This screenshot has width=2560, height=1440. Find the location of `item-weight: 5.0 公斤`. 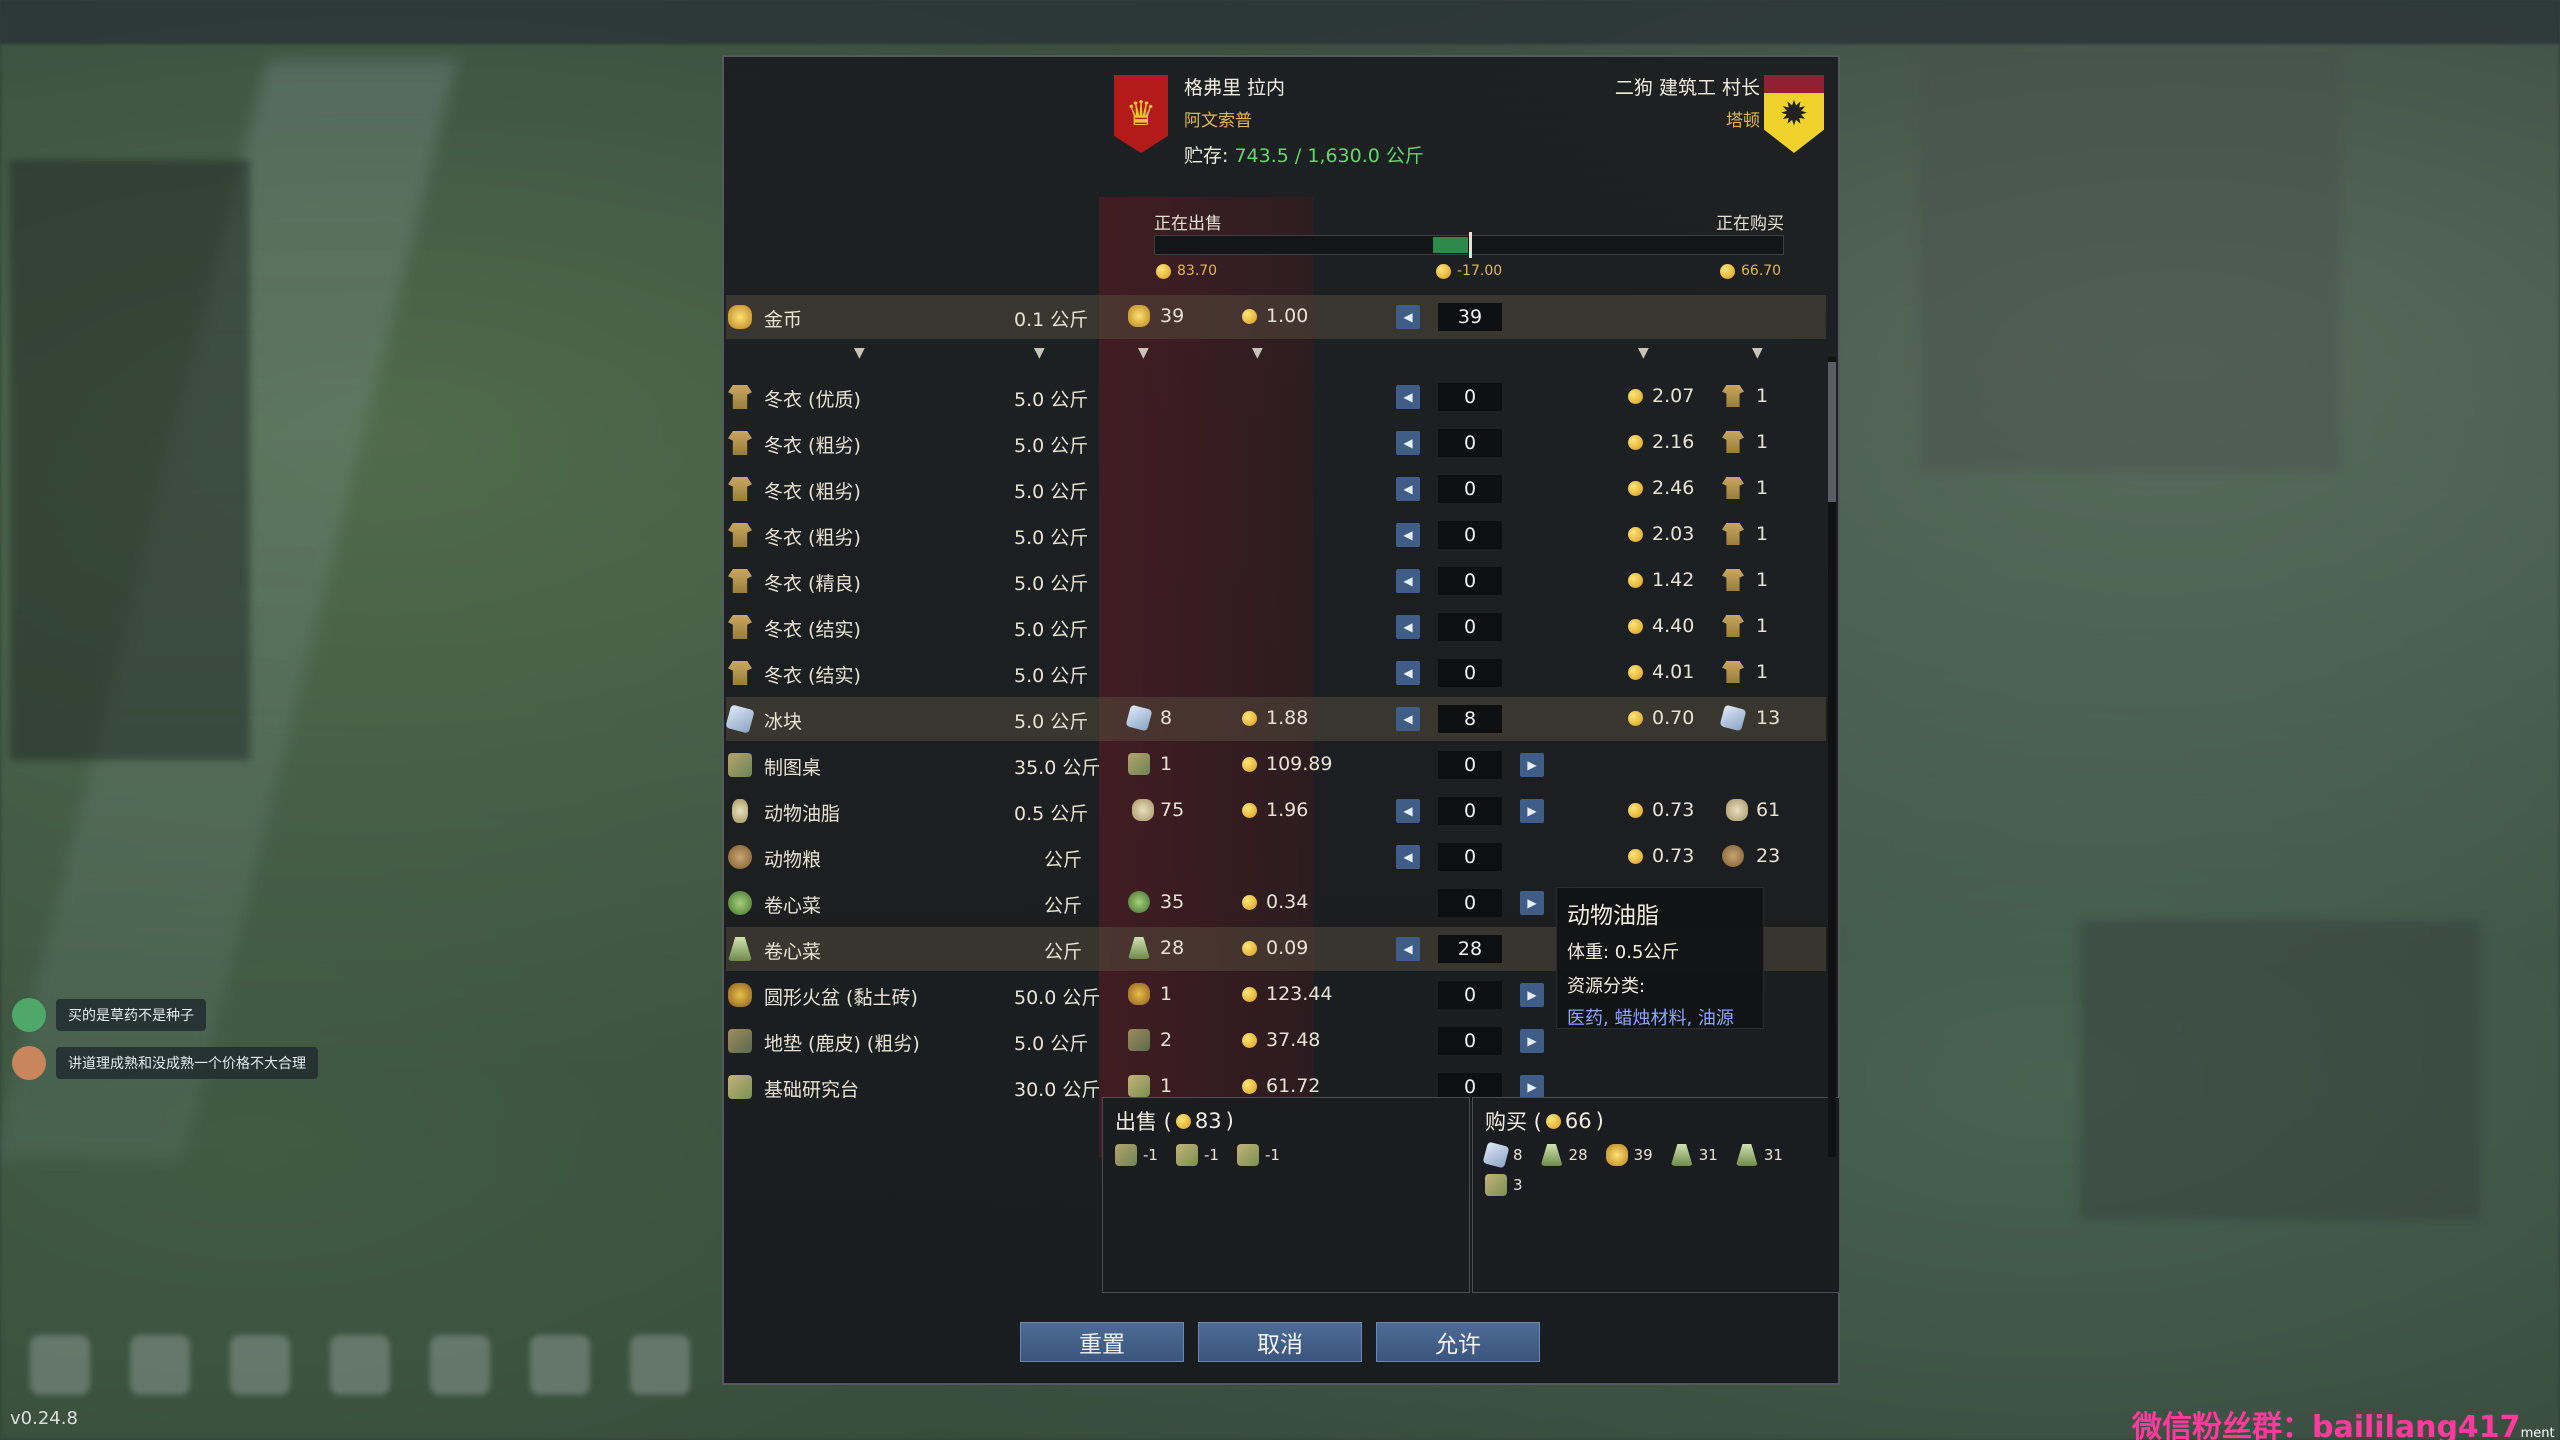

item-weight: 5.0 公斤 is located at coordinates (1051, 722).